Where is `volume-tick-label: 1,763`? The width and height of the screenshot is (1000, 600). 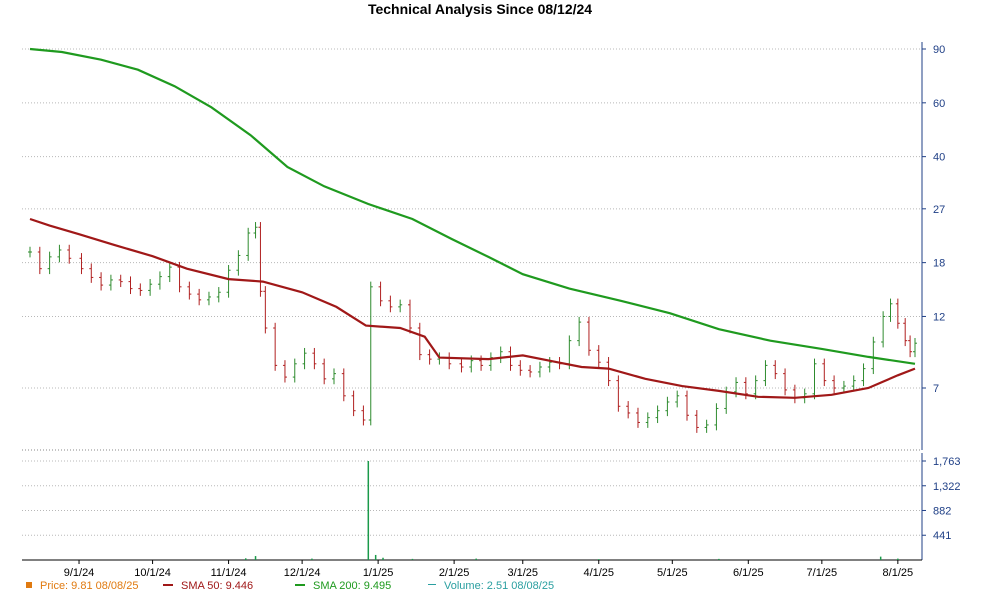 volume-tick-label: 1,763 is located at coordinates (947, 462).